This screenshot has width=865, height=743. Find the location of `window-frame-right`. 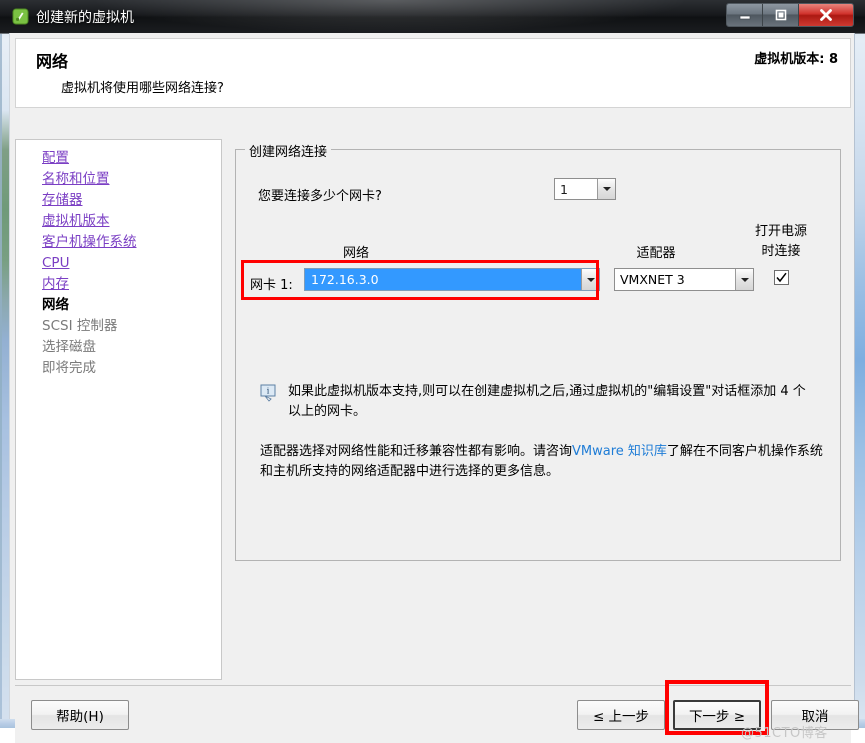

window-frame-right is located at coordinates (860, 364).